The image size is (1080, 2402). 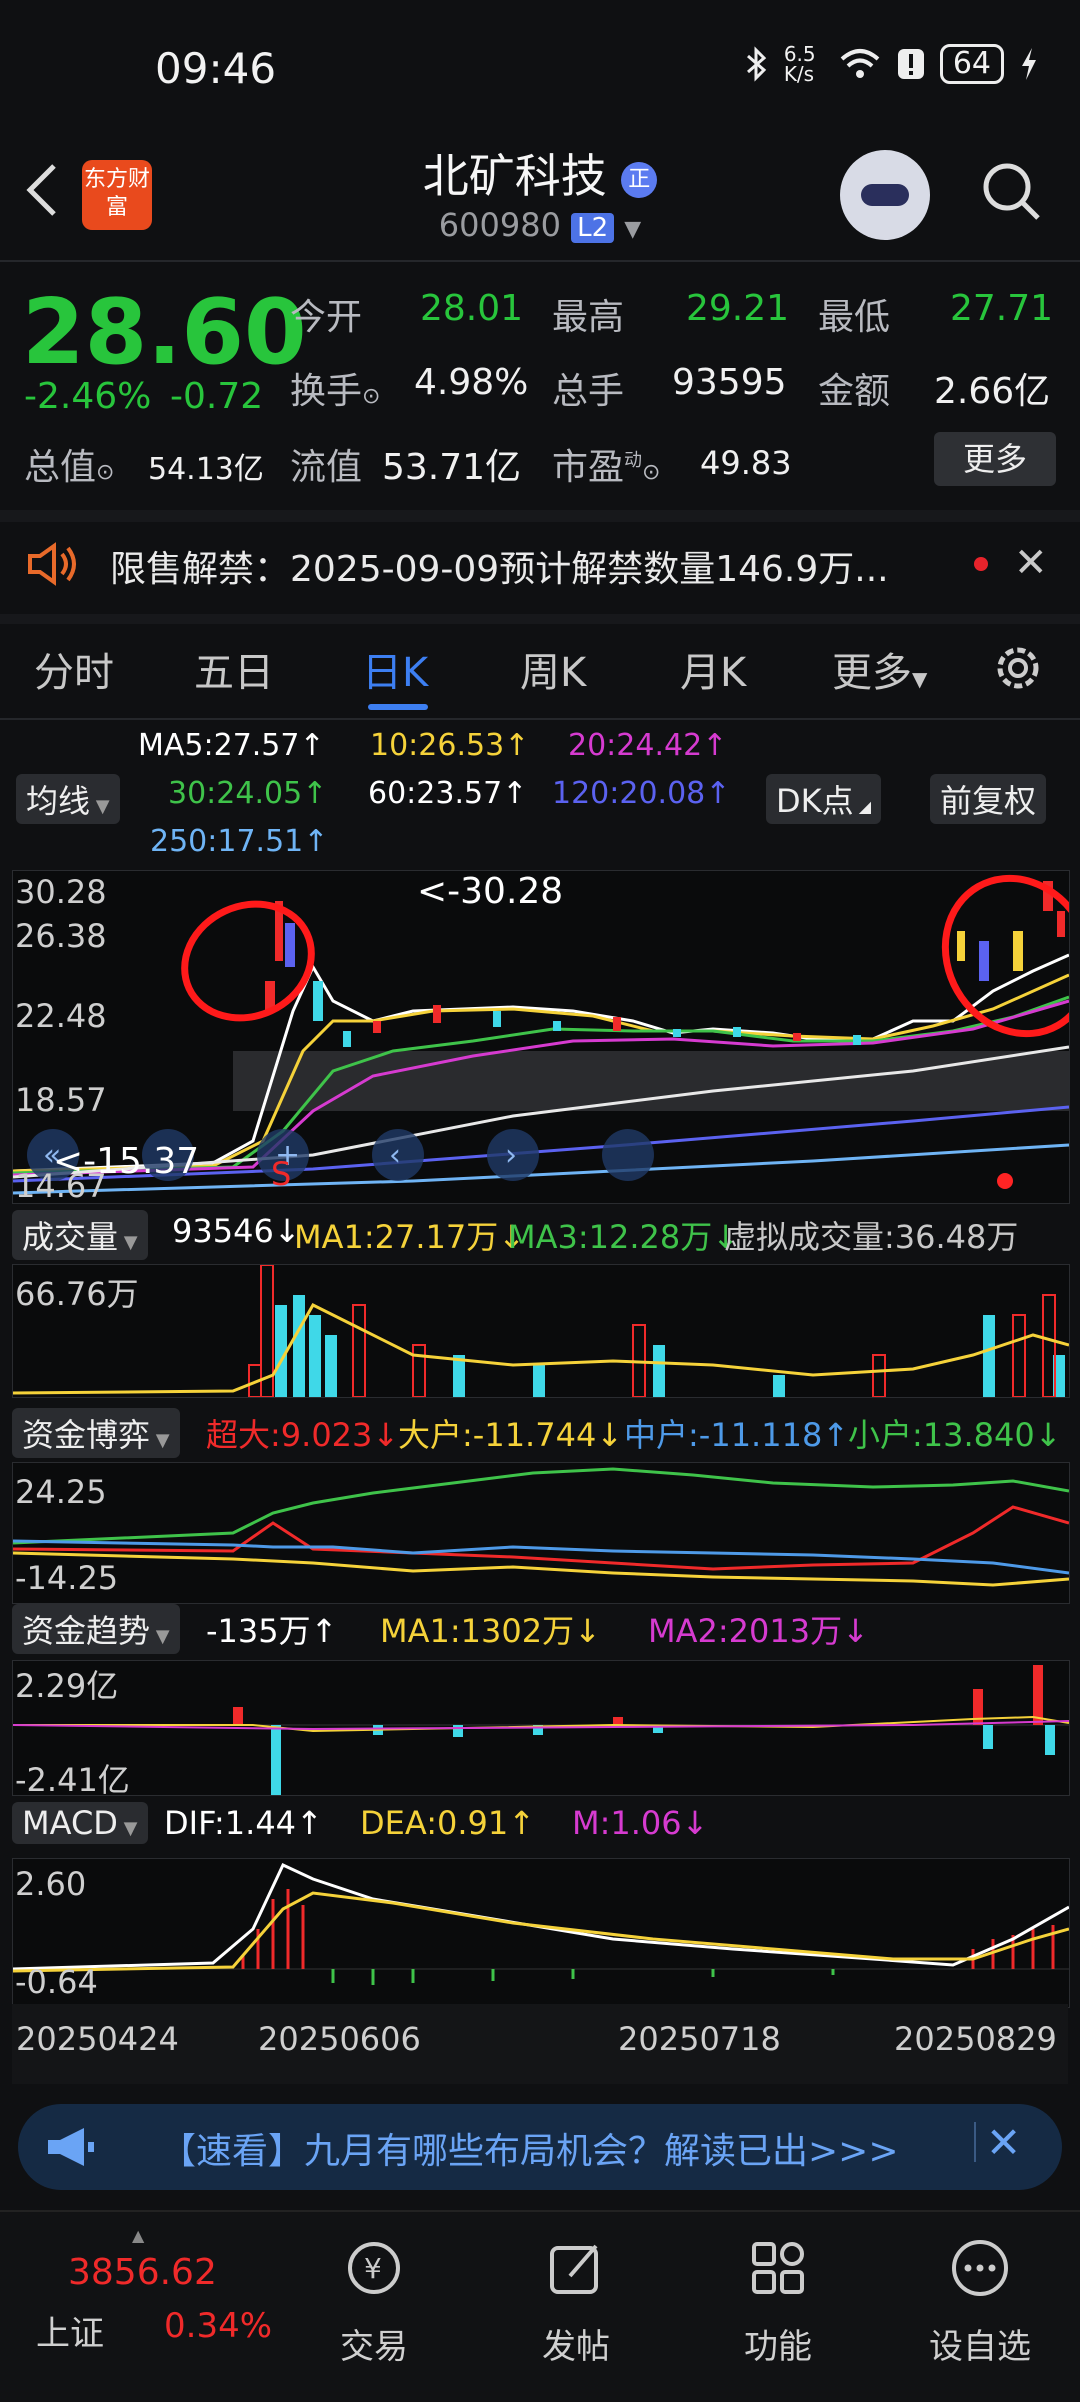 I want to click on more-dots-icon, so click(x=980, y=2268).